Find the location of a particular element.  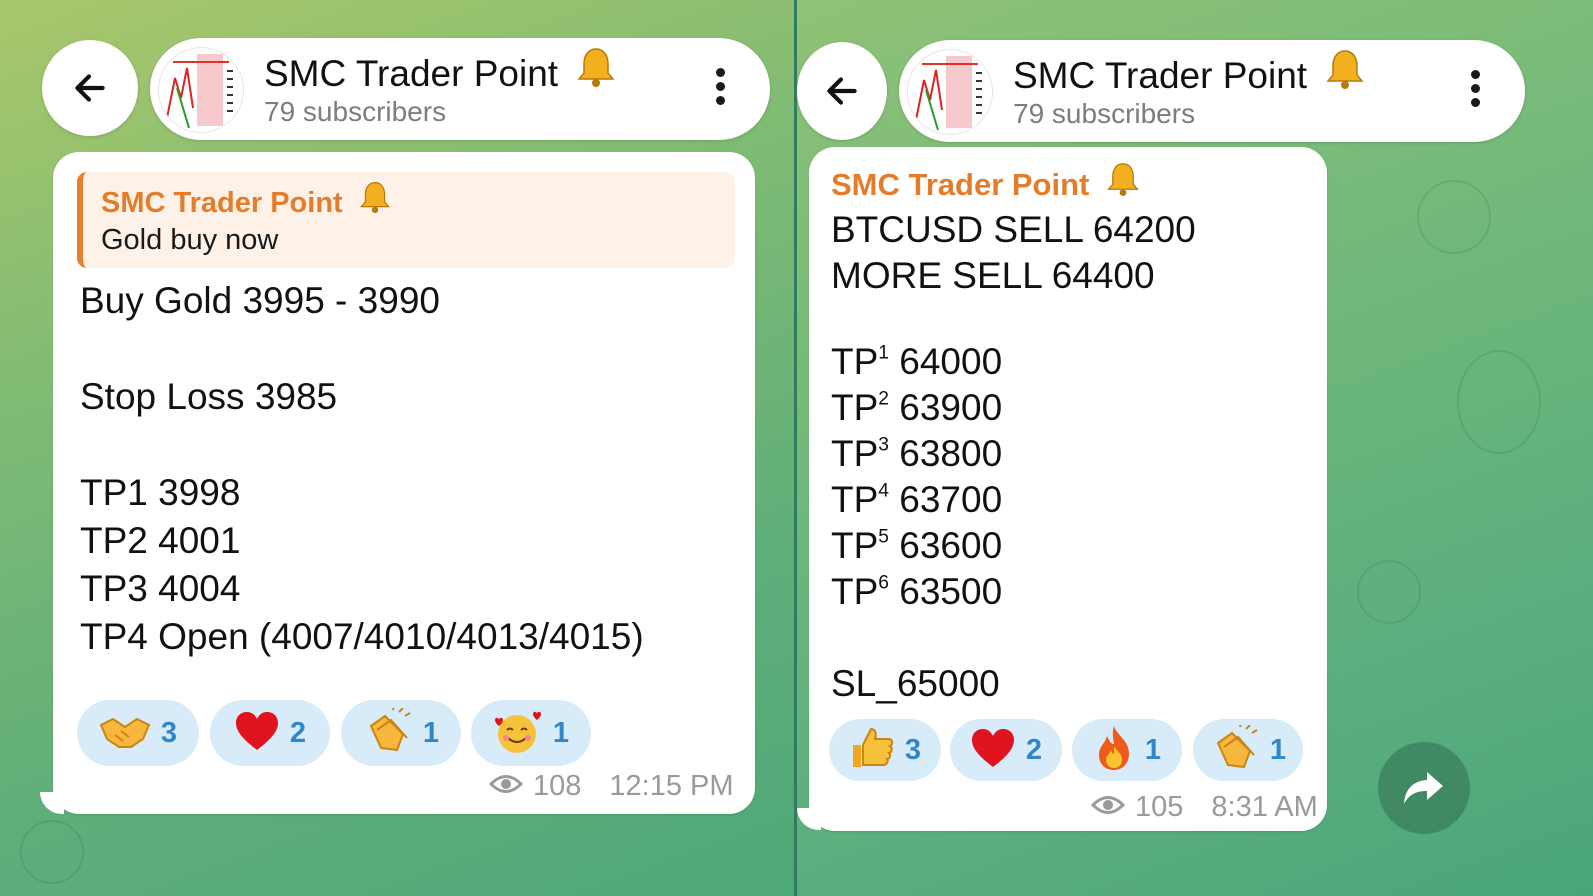

tp-line: TP2 63900 is located at coordinates (917, 407).